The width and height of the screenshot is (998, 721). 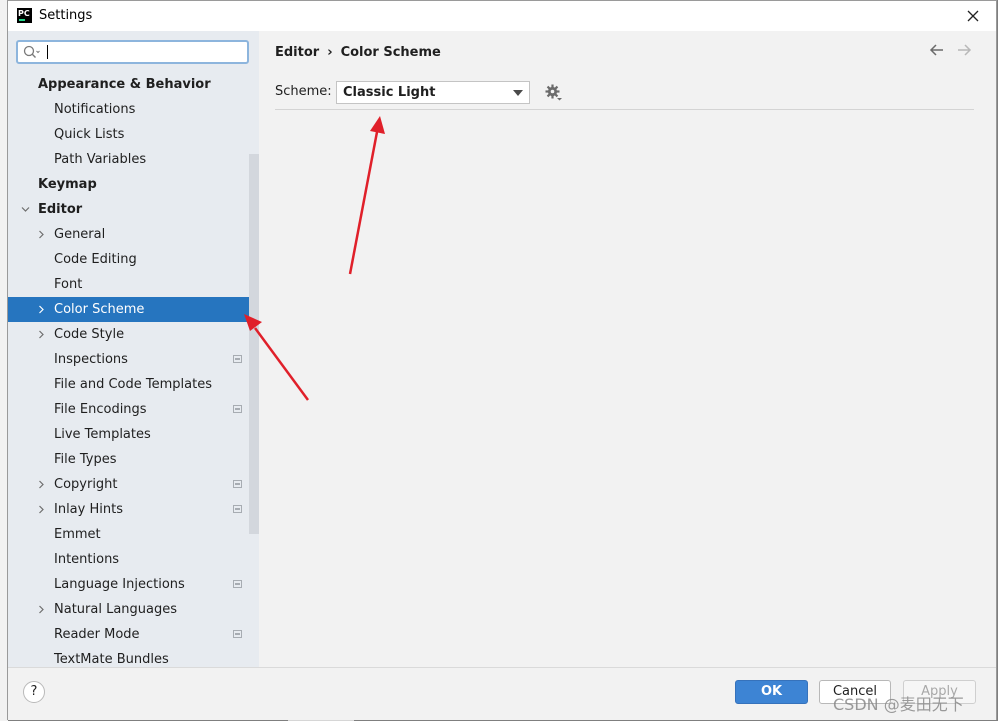 I want to click on sidebar-item-language-injections: Language Injections, so click(x=133, y=584).